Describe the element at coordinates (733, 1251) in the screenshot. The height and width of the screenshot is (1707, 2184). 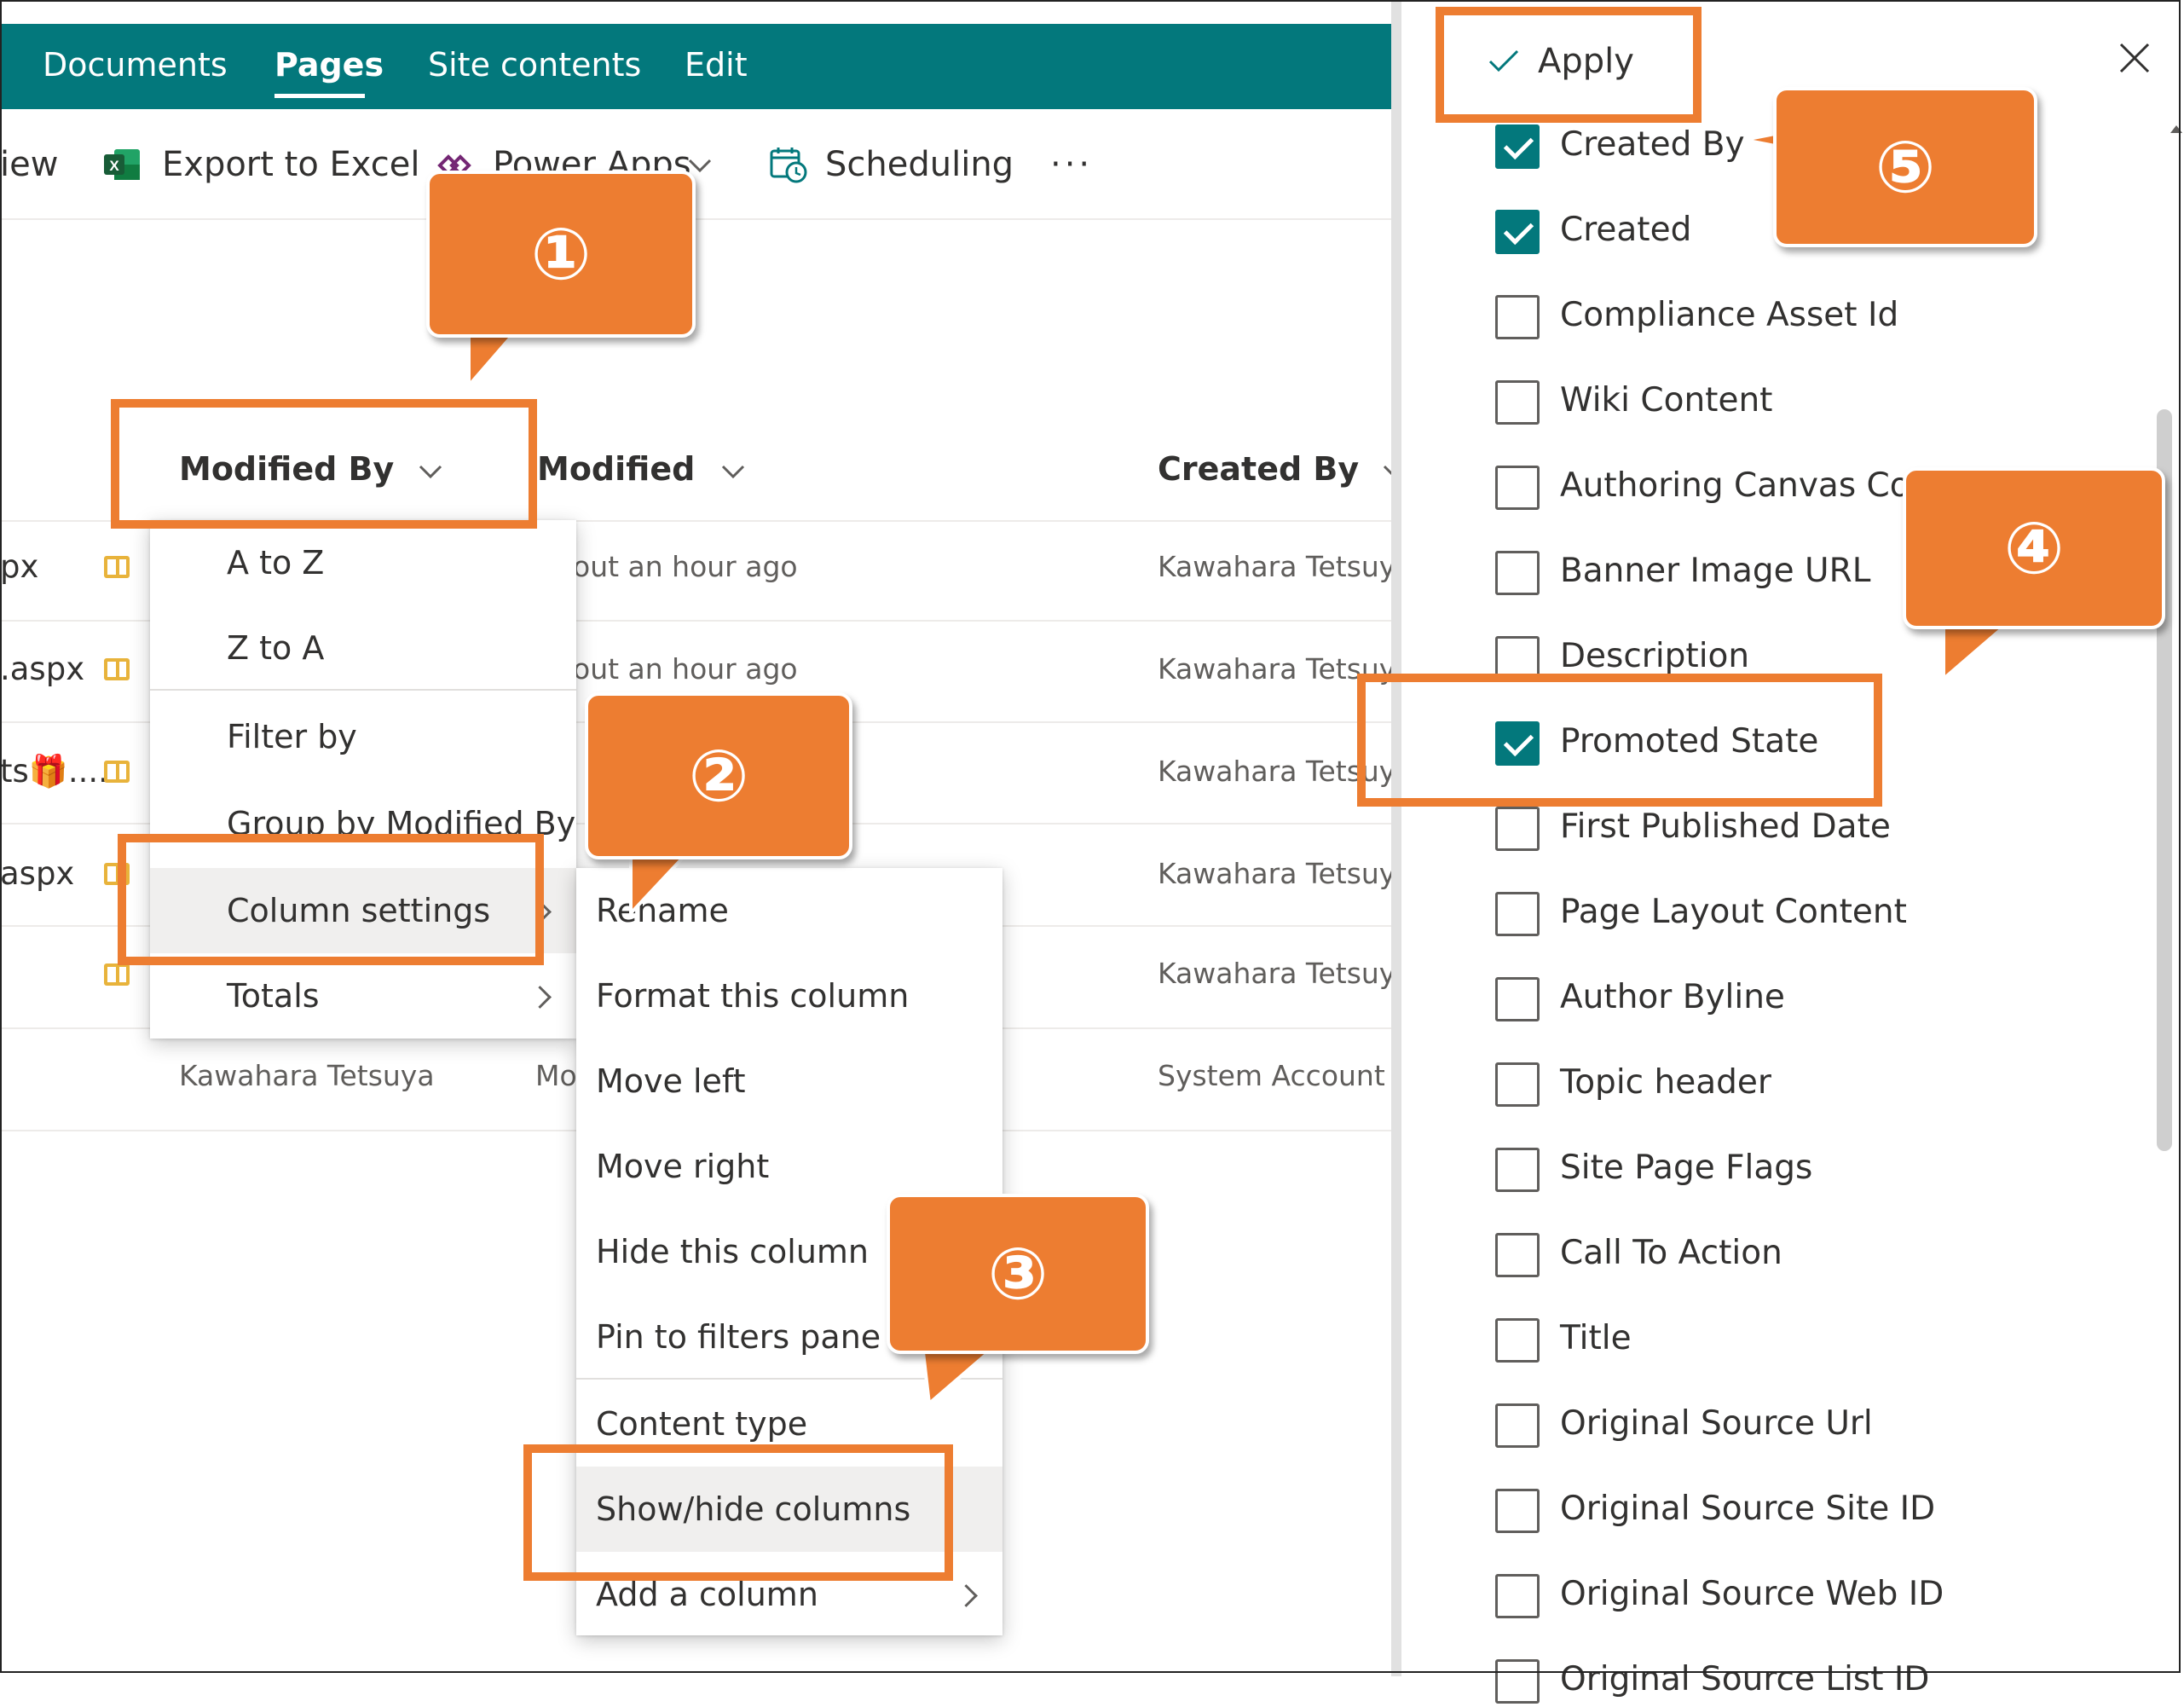
I see `menu-item-label: Hide this column` at that location.